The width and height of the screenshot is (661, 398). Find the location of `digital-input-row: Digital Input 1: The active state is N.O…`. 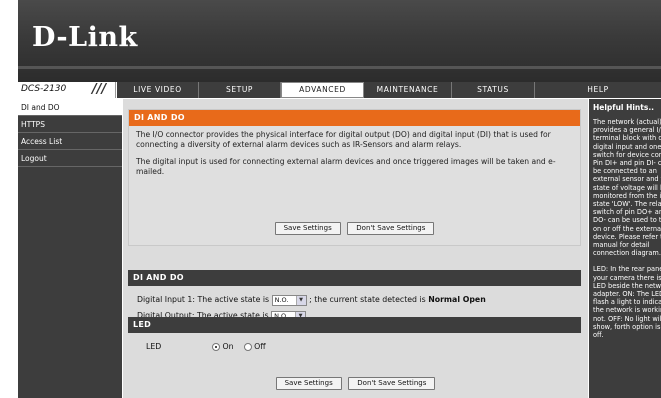

digital-input-row: Digital Input 1: The active state is N.O… is located at coordinates (354, 300).